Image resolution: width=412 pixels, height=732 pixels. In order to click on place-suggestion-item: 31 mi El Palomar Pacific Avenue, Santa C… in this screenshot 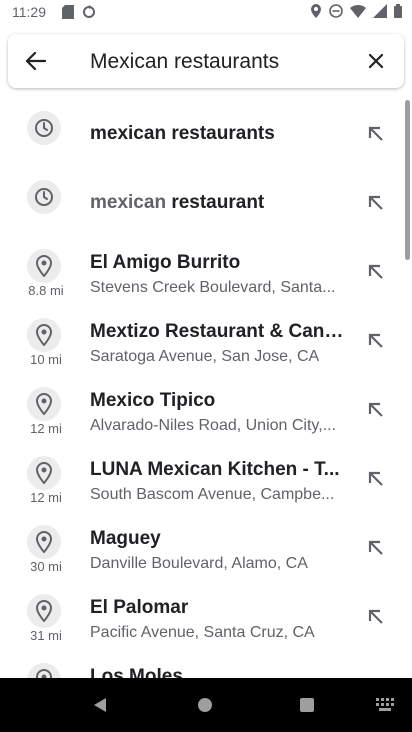, I will do `click(206, 615)`.